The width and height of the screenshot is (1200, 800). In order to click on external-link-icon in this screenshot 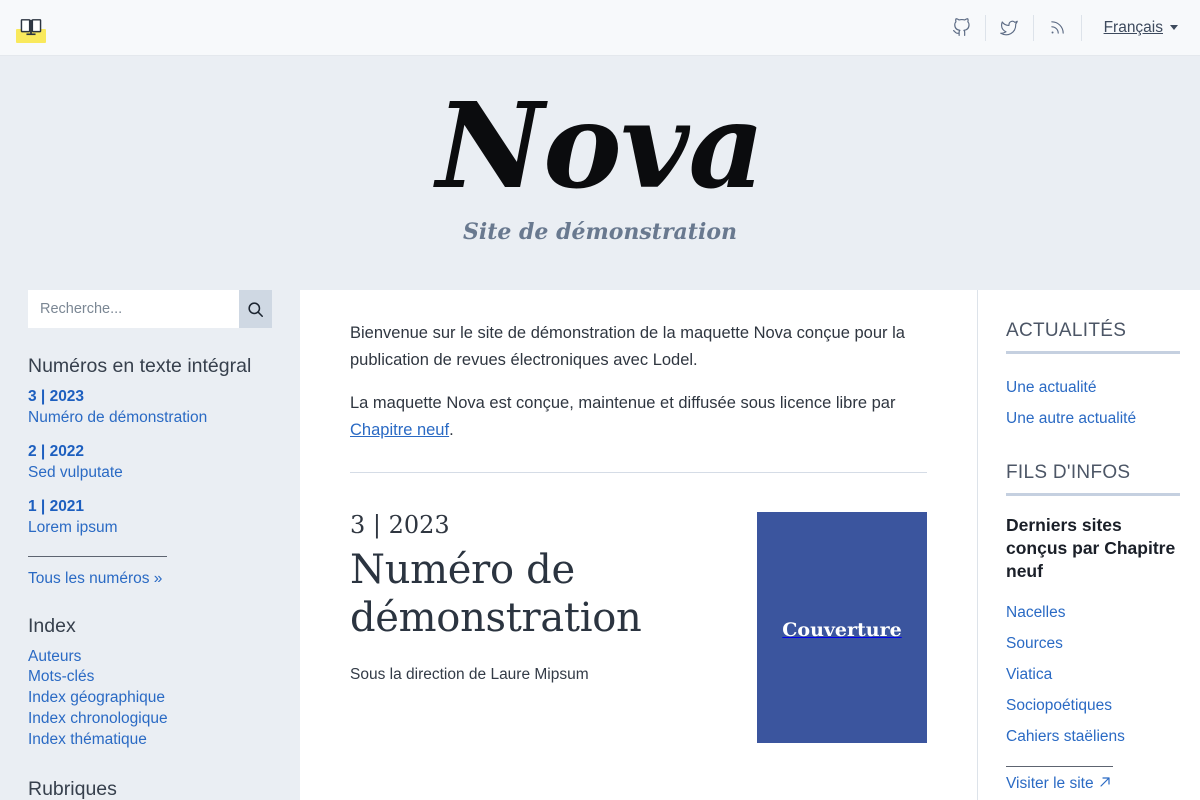, I will do `click(1104, 782)`.